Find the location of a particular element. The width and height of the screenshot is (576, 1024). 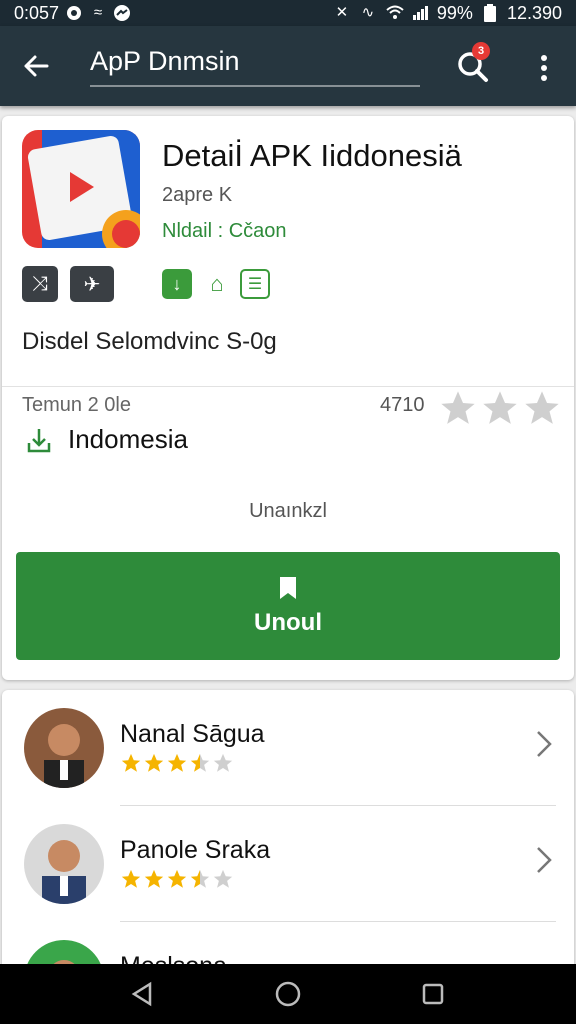

arrow-left-icon is located at coordinates (36, 66).